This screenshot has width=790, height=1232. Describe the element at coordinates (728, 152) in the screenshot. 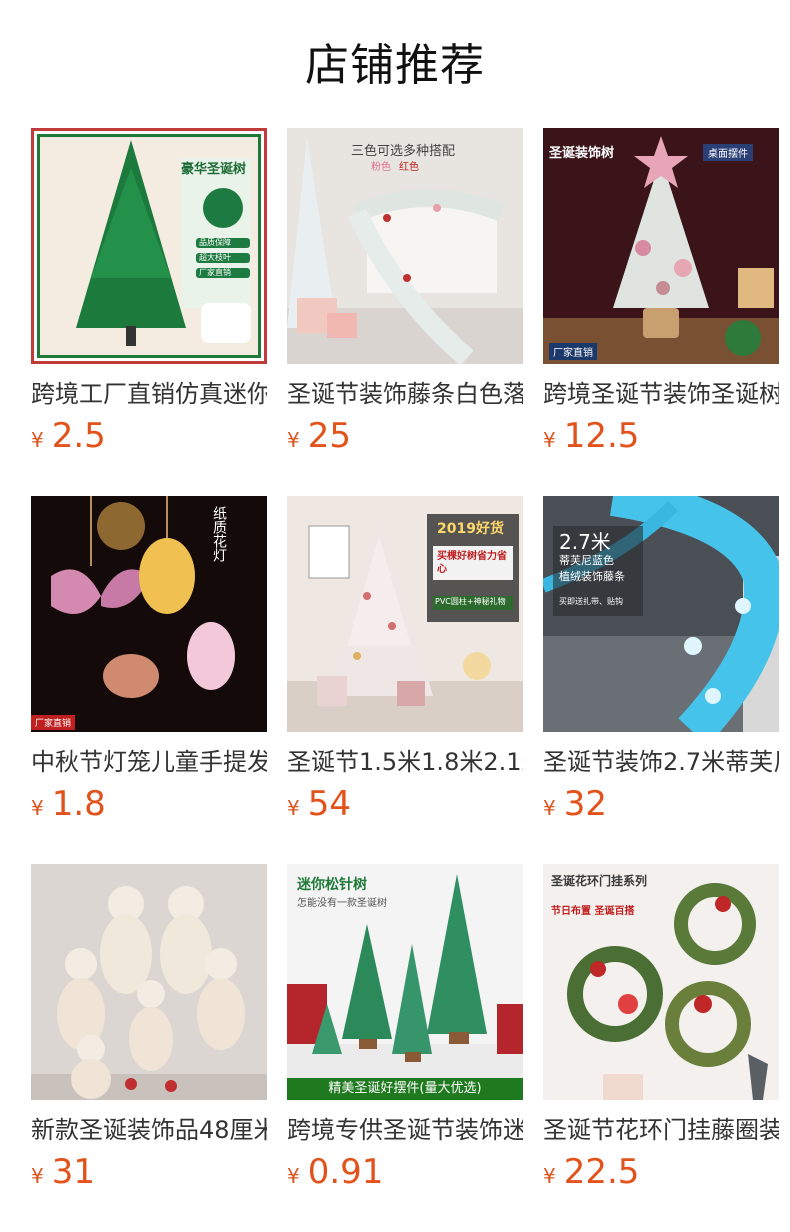

I see `image-caption: 桌面摆件` at that location.